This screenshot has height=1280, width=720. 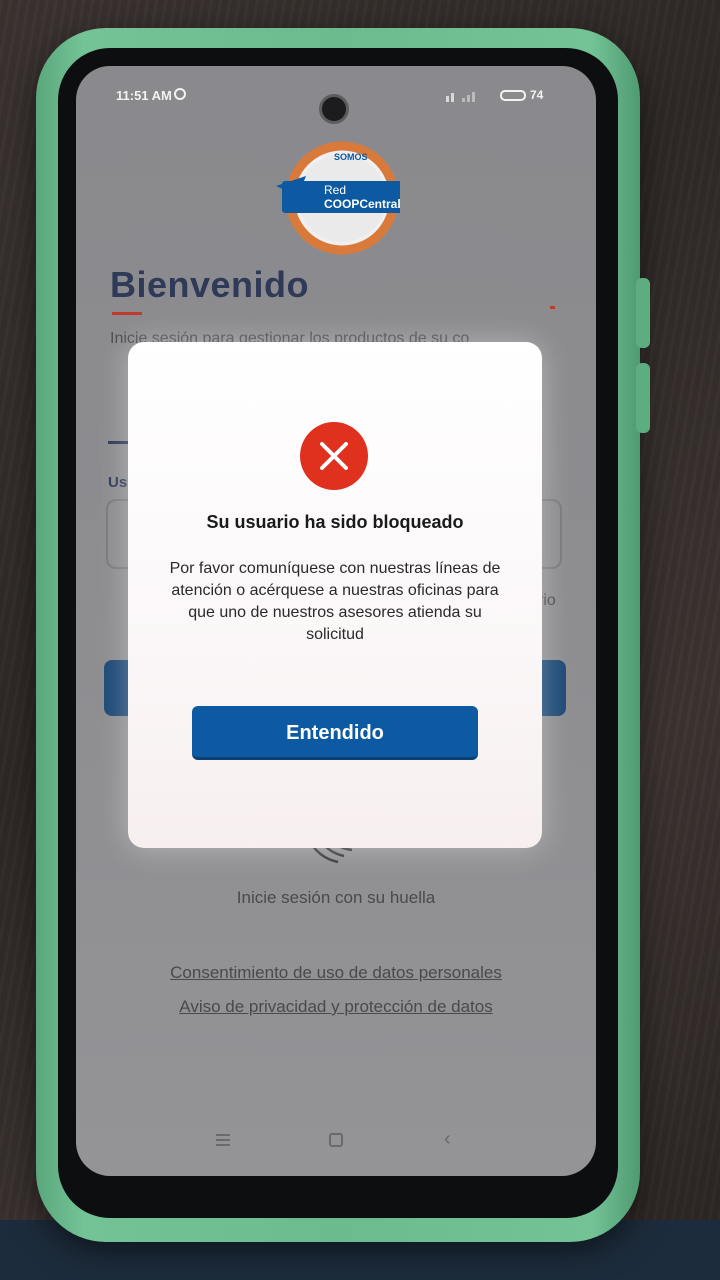 What do you see at coordinates (210, 284) in the screenshot?
I see `welcome-title: Bienvenido` at bounding box center [210, 284].